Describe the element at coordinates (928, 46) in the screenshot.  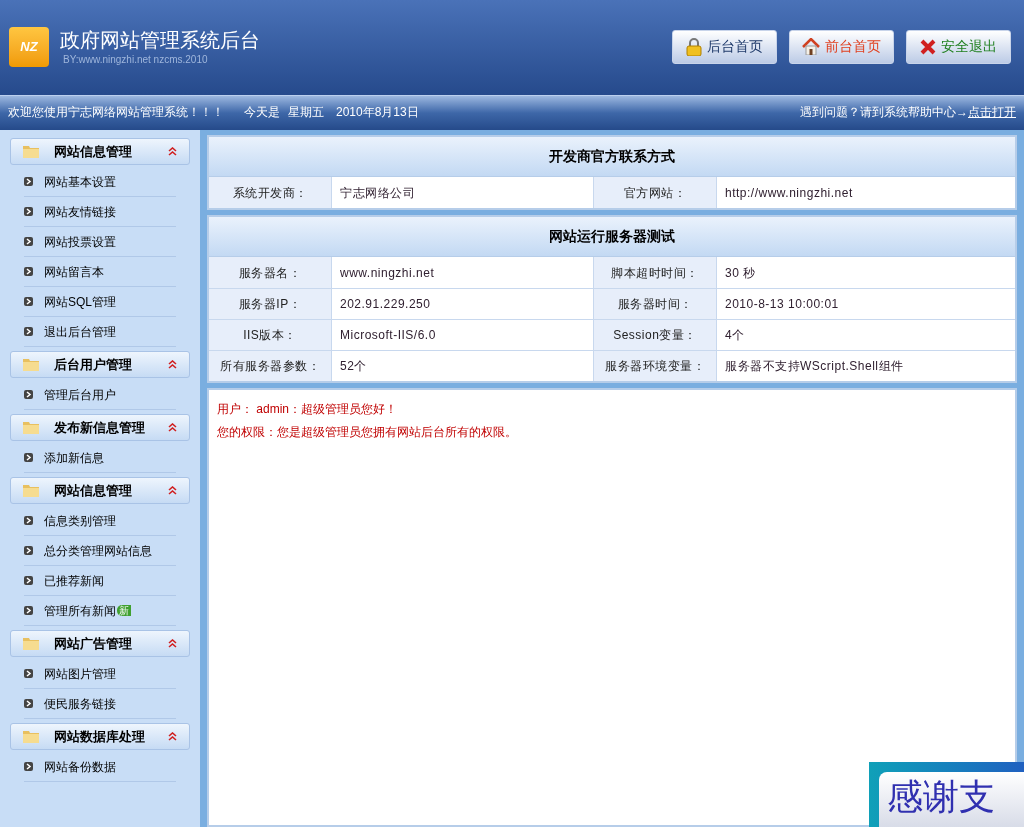
I see `close-icon` at that location.